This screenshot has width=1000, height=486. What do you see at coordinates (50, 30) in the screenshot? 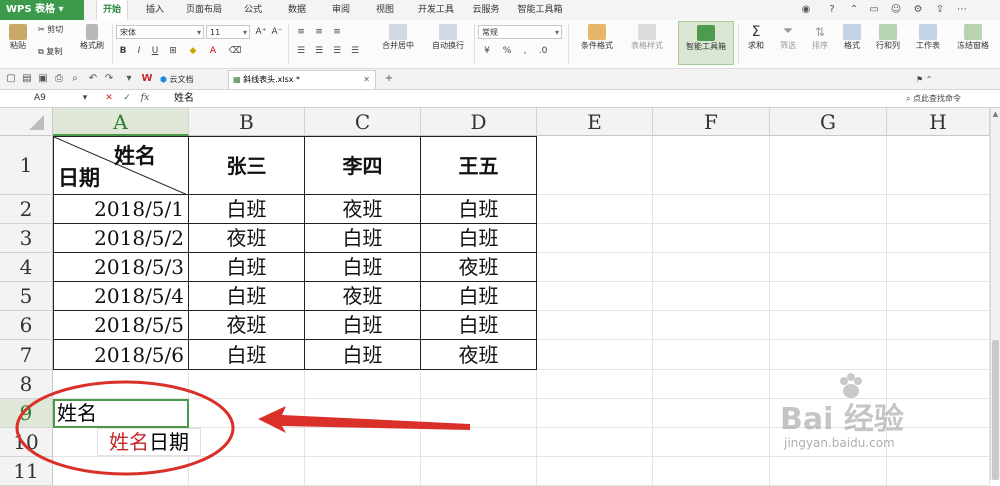
I see `cut-button: ✂ 剪切` at bounding box center [50, 30].